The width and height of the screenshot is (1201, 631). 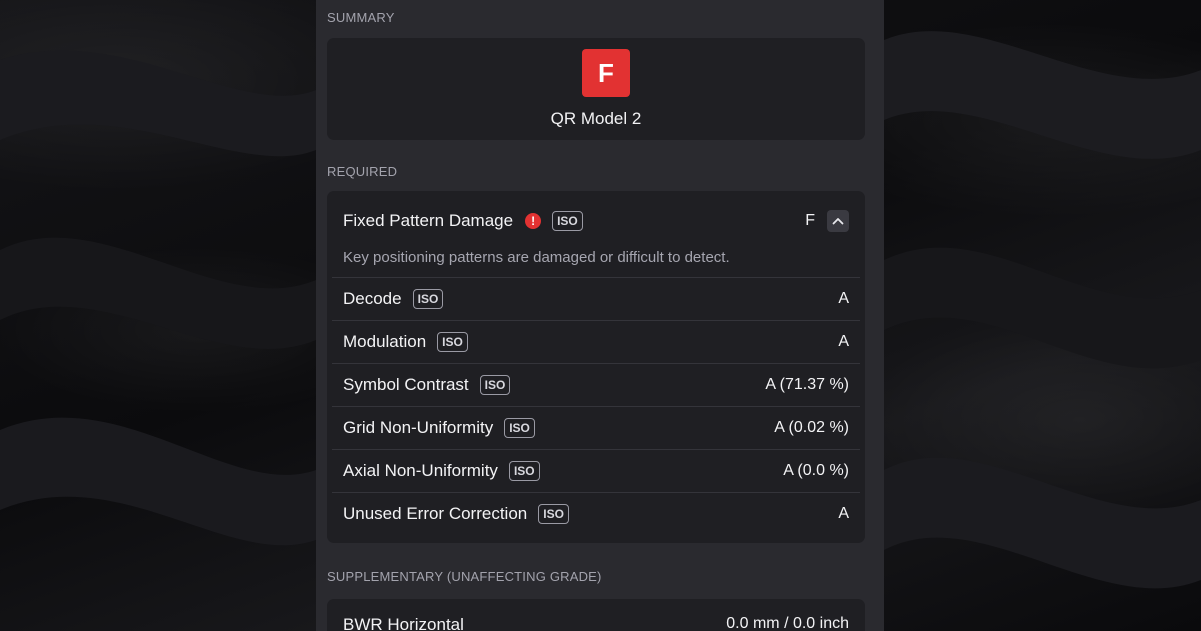 I want to click on parameter-row-modulation: Modulation ISO A, so click(x=596, y=341).